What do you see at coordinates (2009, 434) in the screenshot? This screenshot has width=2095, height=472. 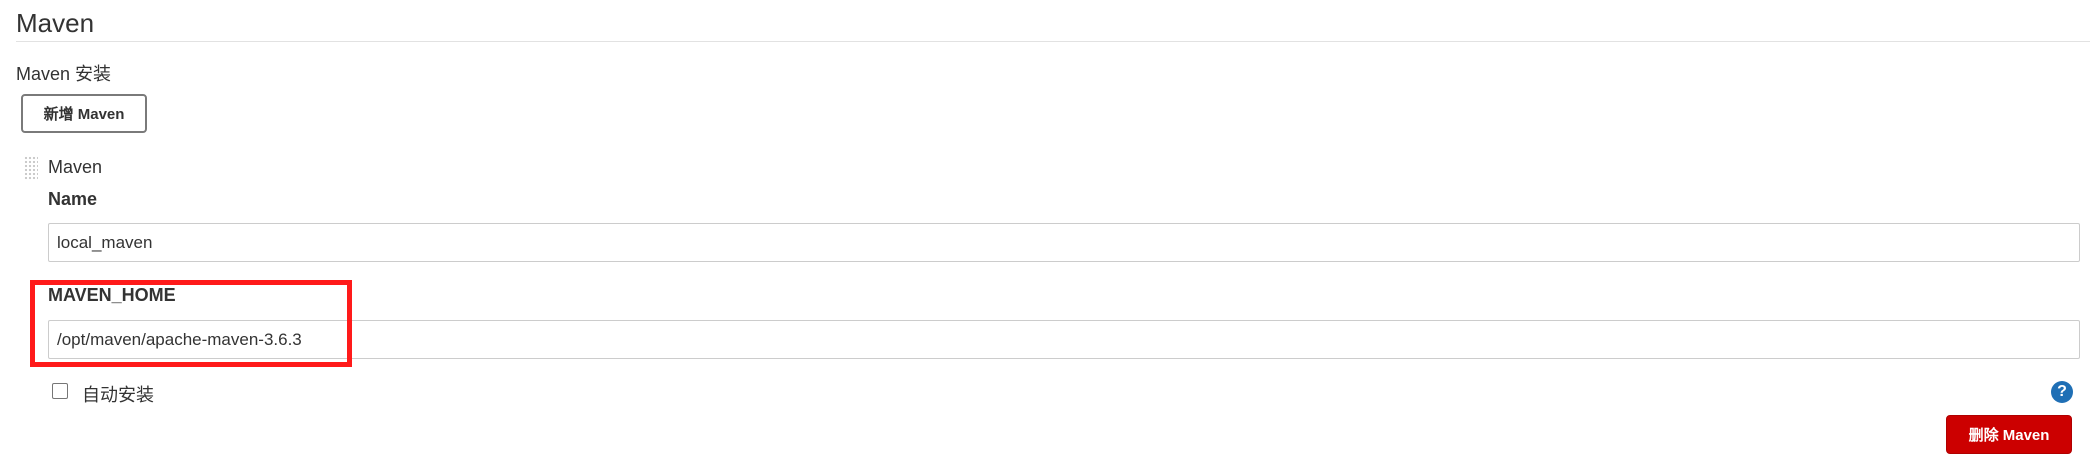 I see `delete-maven-button: 删除 Maven` at bounding box center [2009, 434].